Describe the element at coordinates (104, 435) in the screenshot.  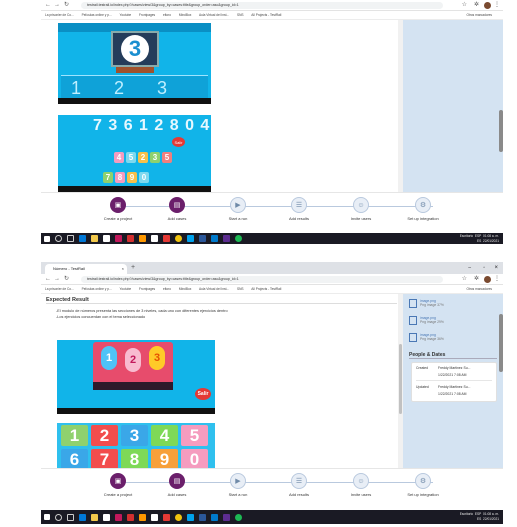
I see `number-tile: 2` at that location.